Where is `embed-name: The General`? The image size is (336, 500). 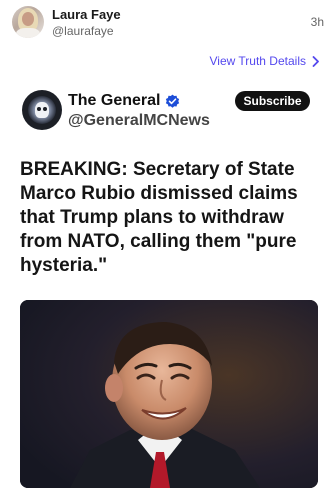 embed-name: The General is located at coordinates (114, 101).